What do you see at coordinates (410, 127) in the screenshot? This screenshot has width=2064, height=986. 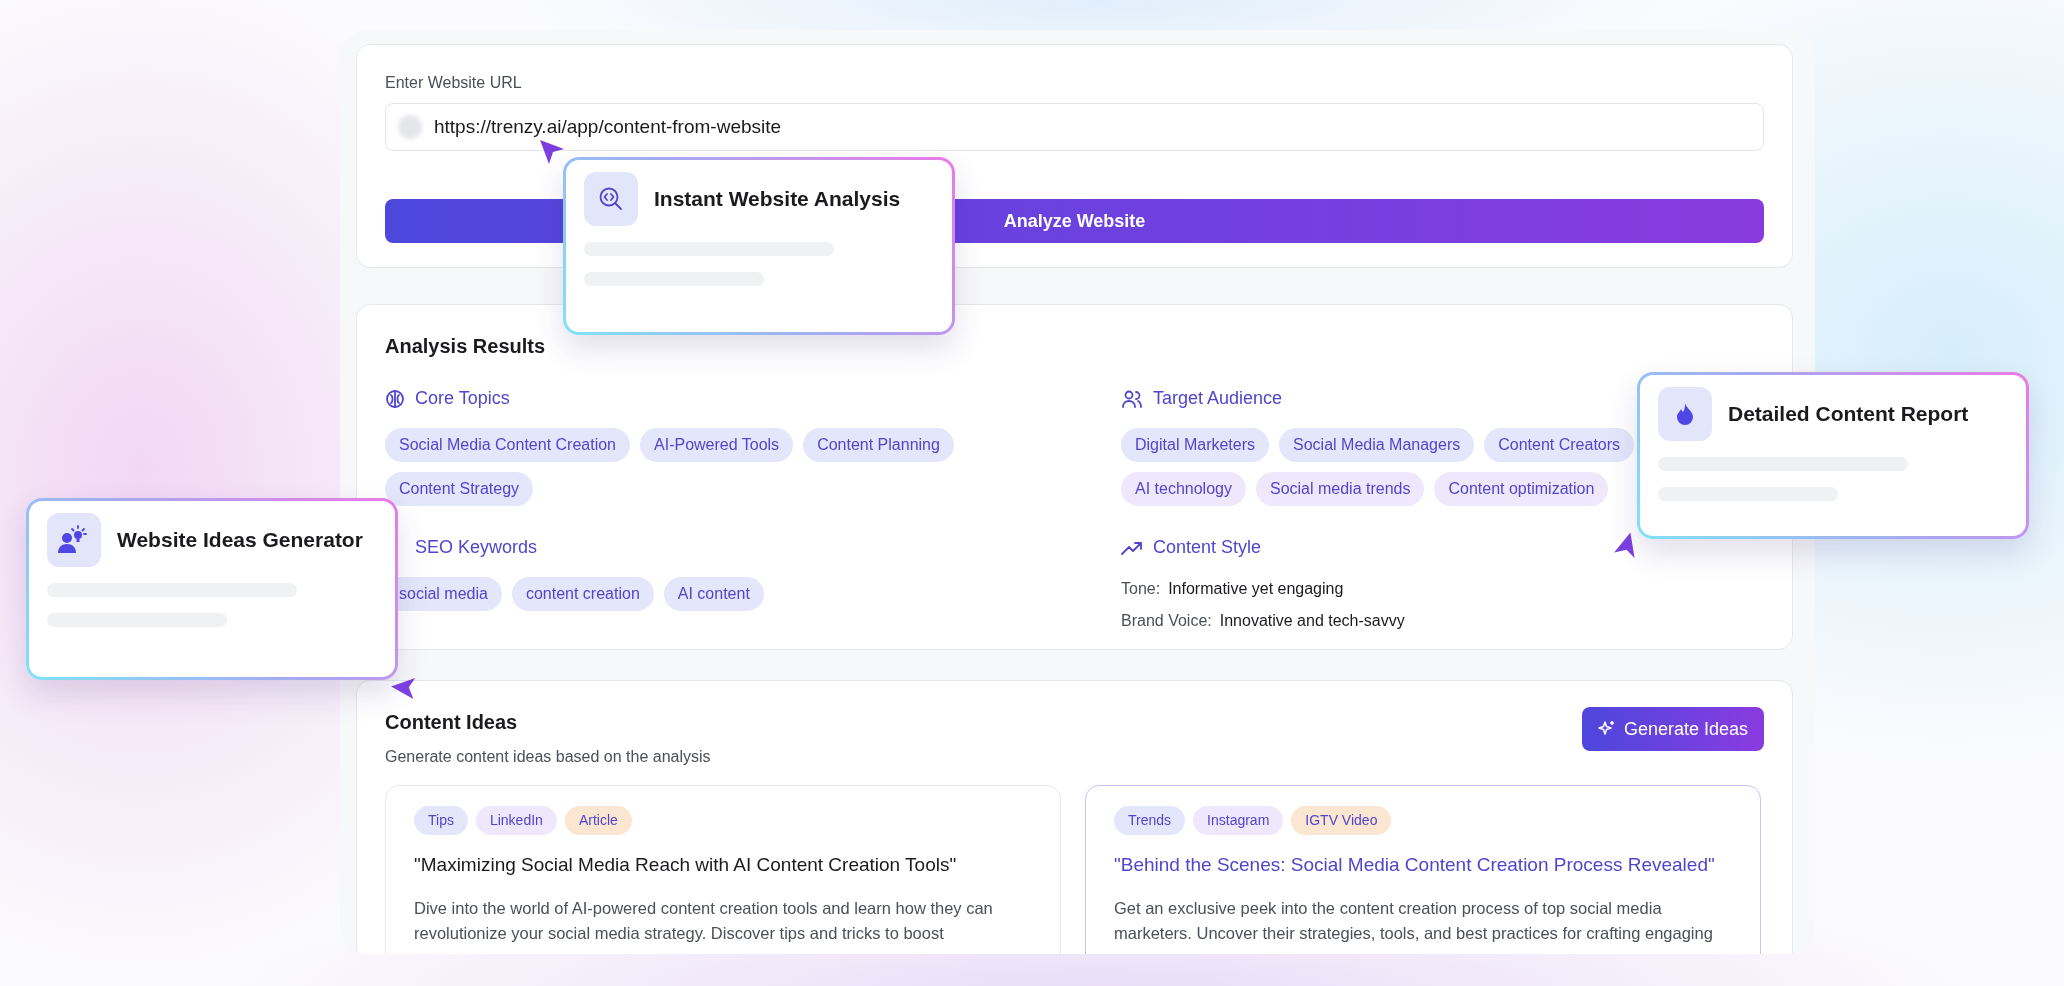 I see `favicon-icon` at bounding box center [410, 127].